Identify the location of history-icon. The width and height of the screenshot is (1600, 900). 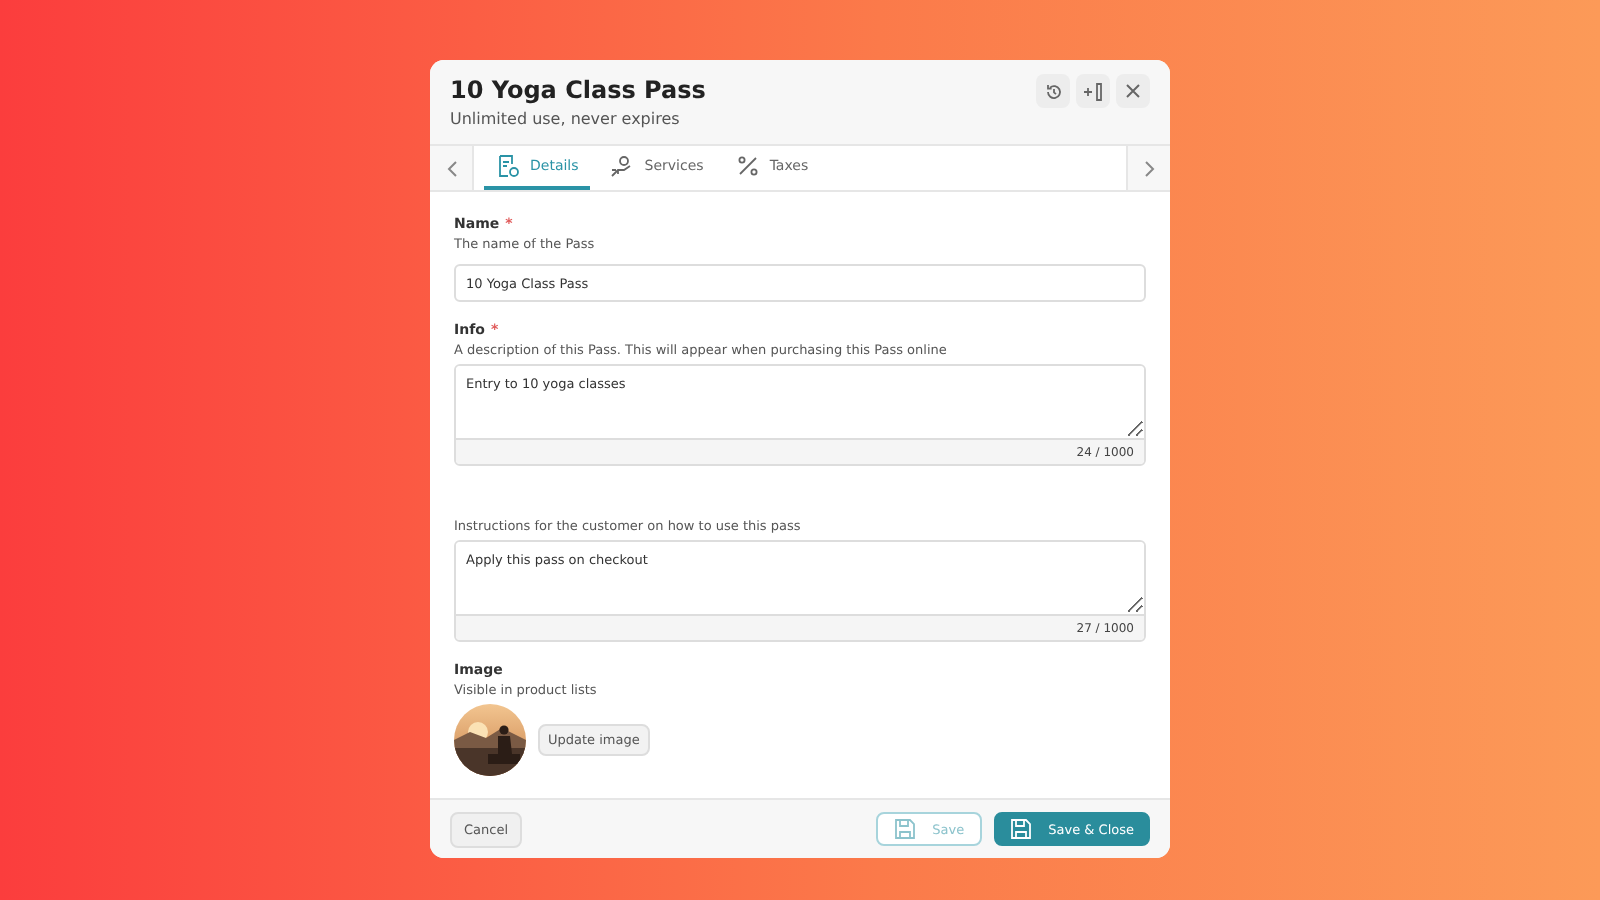
(1053, 91).